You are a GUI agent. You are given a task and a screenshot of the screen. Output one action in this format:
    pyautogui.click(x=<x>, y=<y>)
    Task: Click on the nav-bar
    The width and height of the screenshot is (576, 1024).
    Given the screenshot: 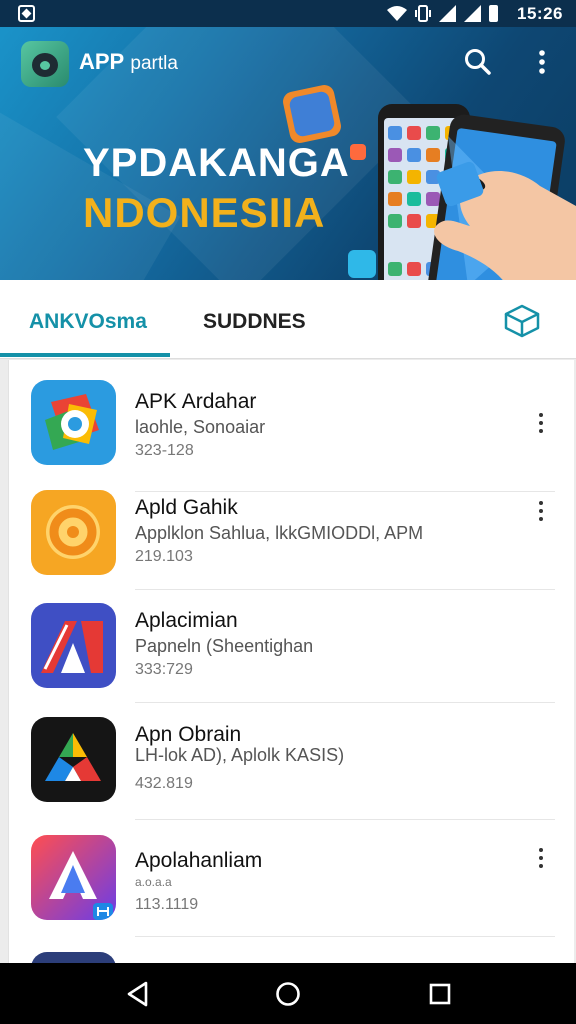 What is the action you would take?
    pyautogui.click(x=288, y=993)
    